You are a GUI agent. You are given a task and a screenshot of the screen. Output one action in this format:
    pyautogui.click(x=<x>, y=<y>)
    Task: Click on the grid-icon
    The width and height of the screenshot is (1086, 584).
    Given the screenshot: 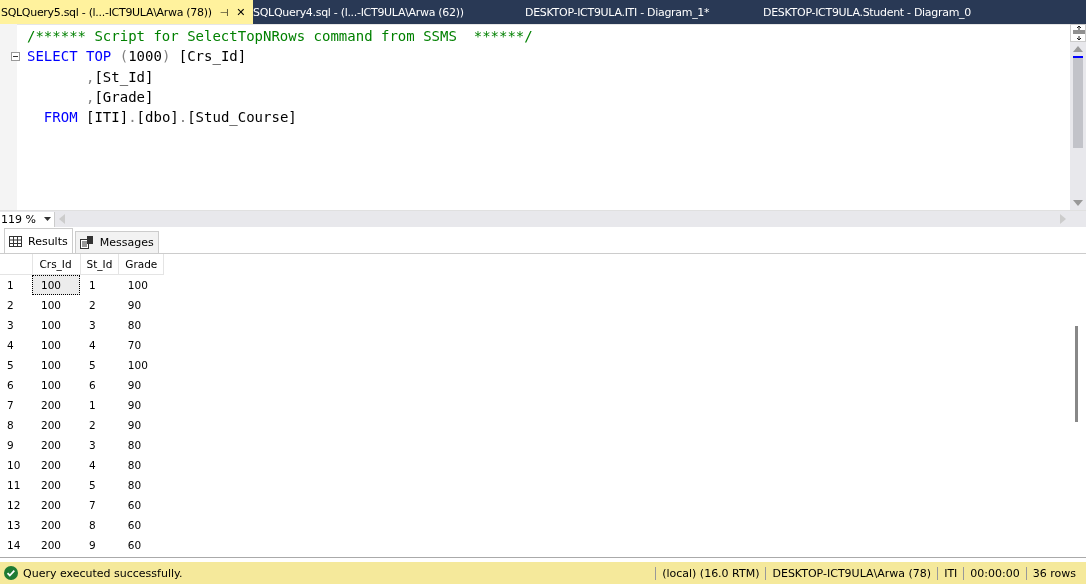 What is the action you would take?
    pyautogui.click(x=15, y=241)
    